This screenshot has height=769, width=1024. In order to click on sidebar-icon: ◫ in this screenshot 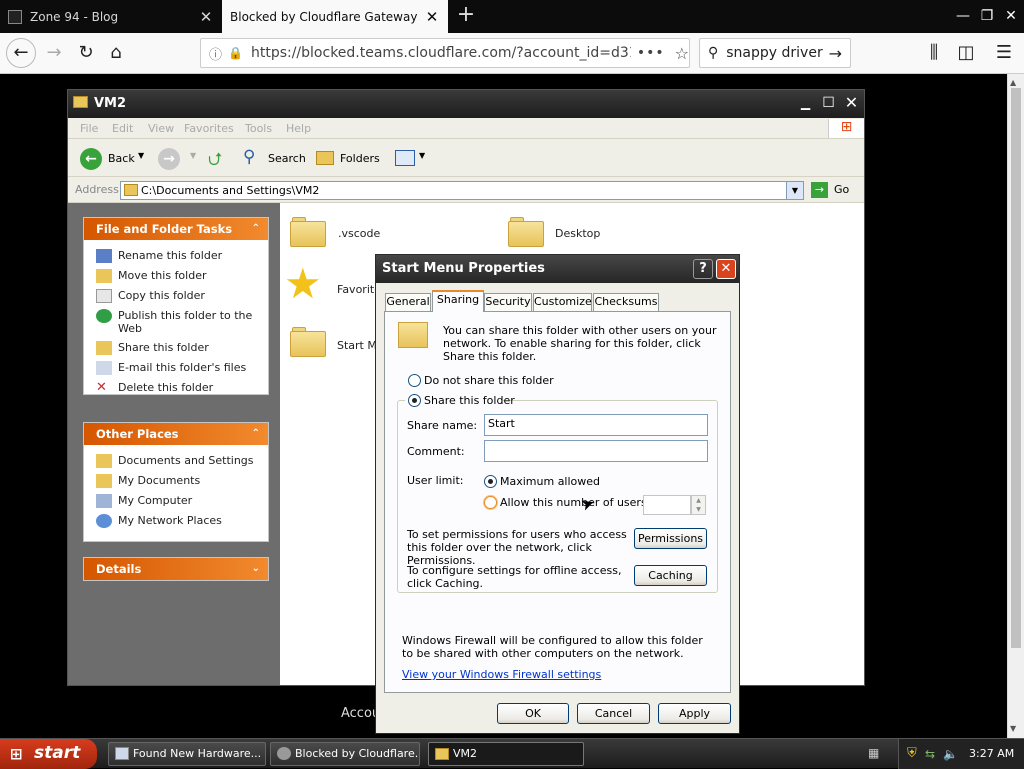, I will do `click(966, 53)`.